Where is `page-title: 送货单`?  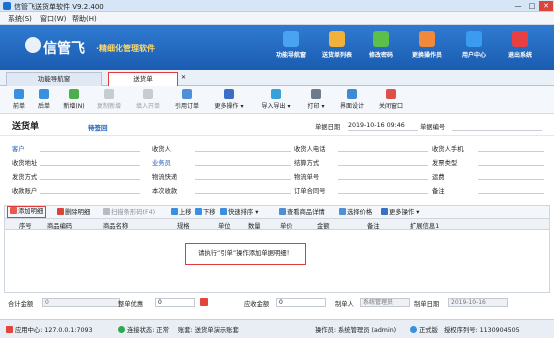 page-title: 送货单 is located at coordinates (26, 127).